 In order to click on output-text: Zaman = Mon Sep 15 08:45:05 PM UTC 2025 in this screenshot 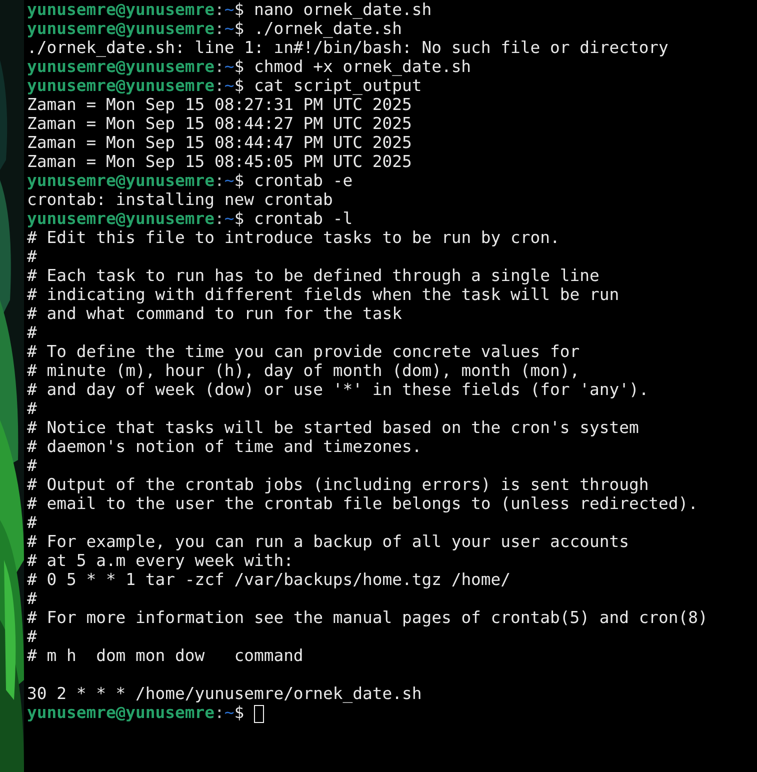, I will do `click(219, 161)`.